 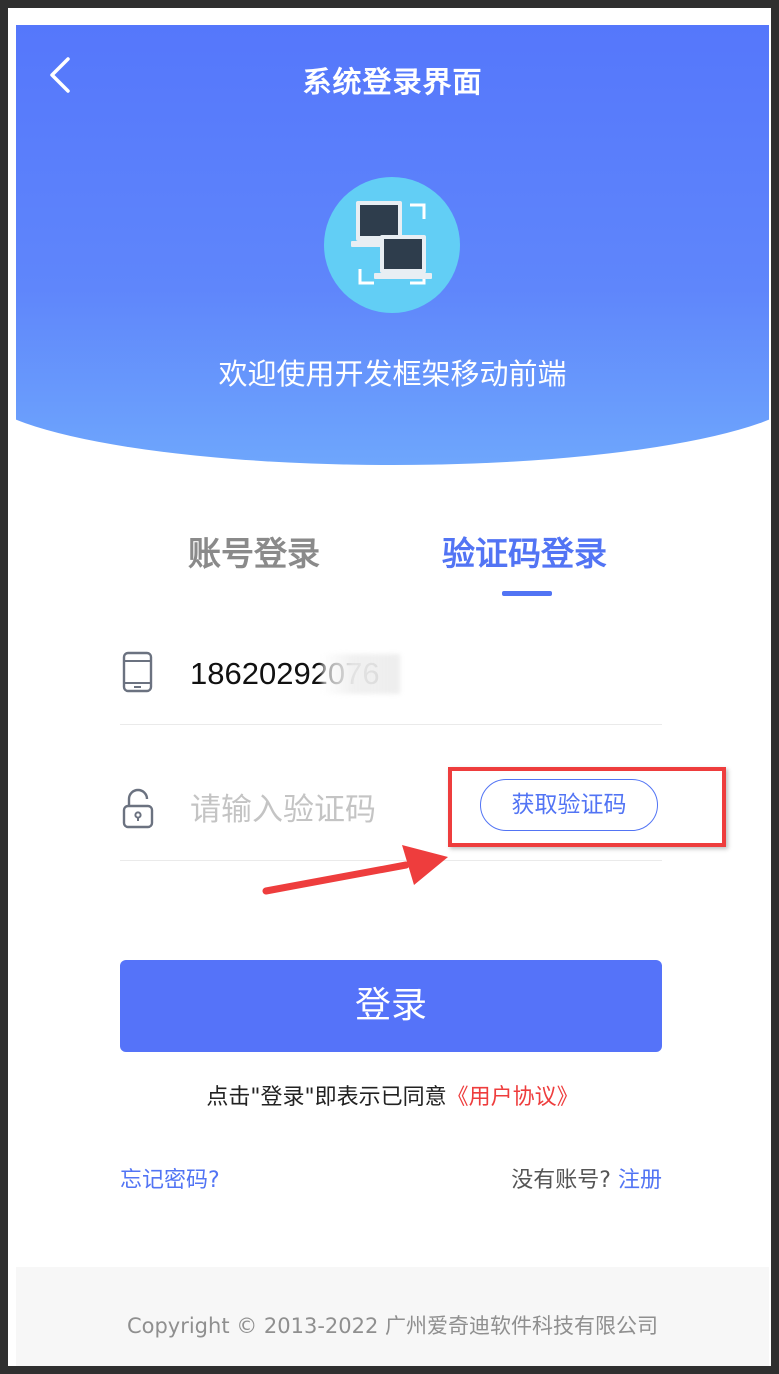 What do you see at coordinates (361, 674) in the screenshot?
I see `redaction-blur` at bounding box center [361, 674].